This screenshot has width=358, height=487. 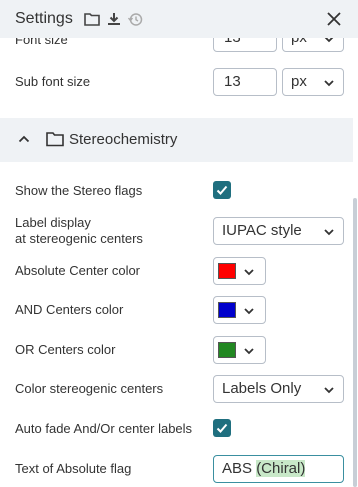 What do you see at coordinates (313, 82) in the screenshot?
I see `sub-font-size-unit-select: px` at bounding box center [313, 82].